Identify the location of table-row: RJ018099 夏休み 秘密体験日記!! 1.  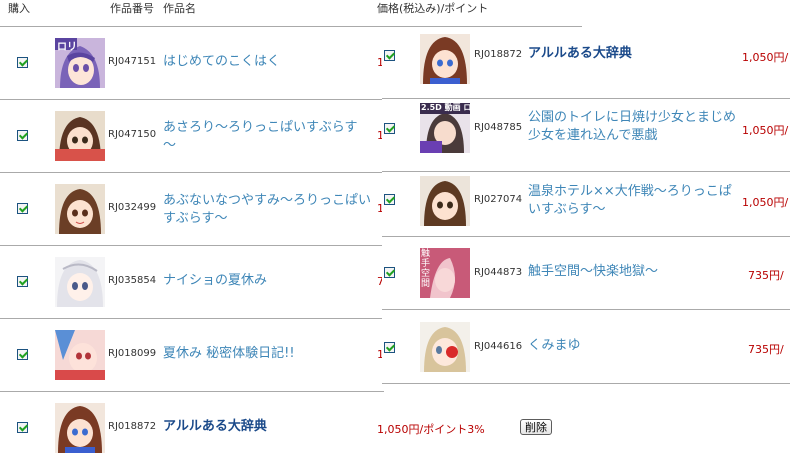
(192, 355).